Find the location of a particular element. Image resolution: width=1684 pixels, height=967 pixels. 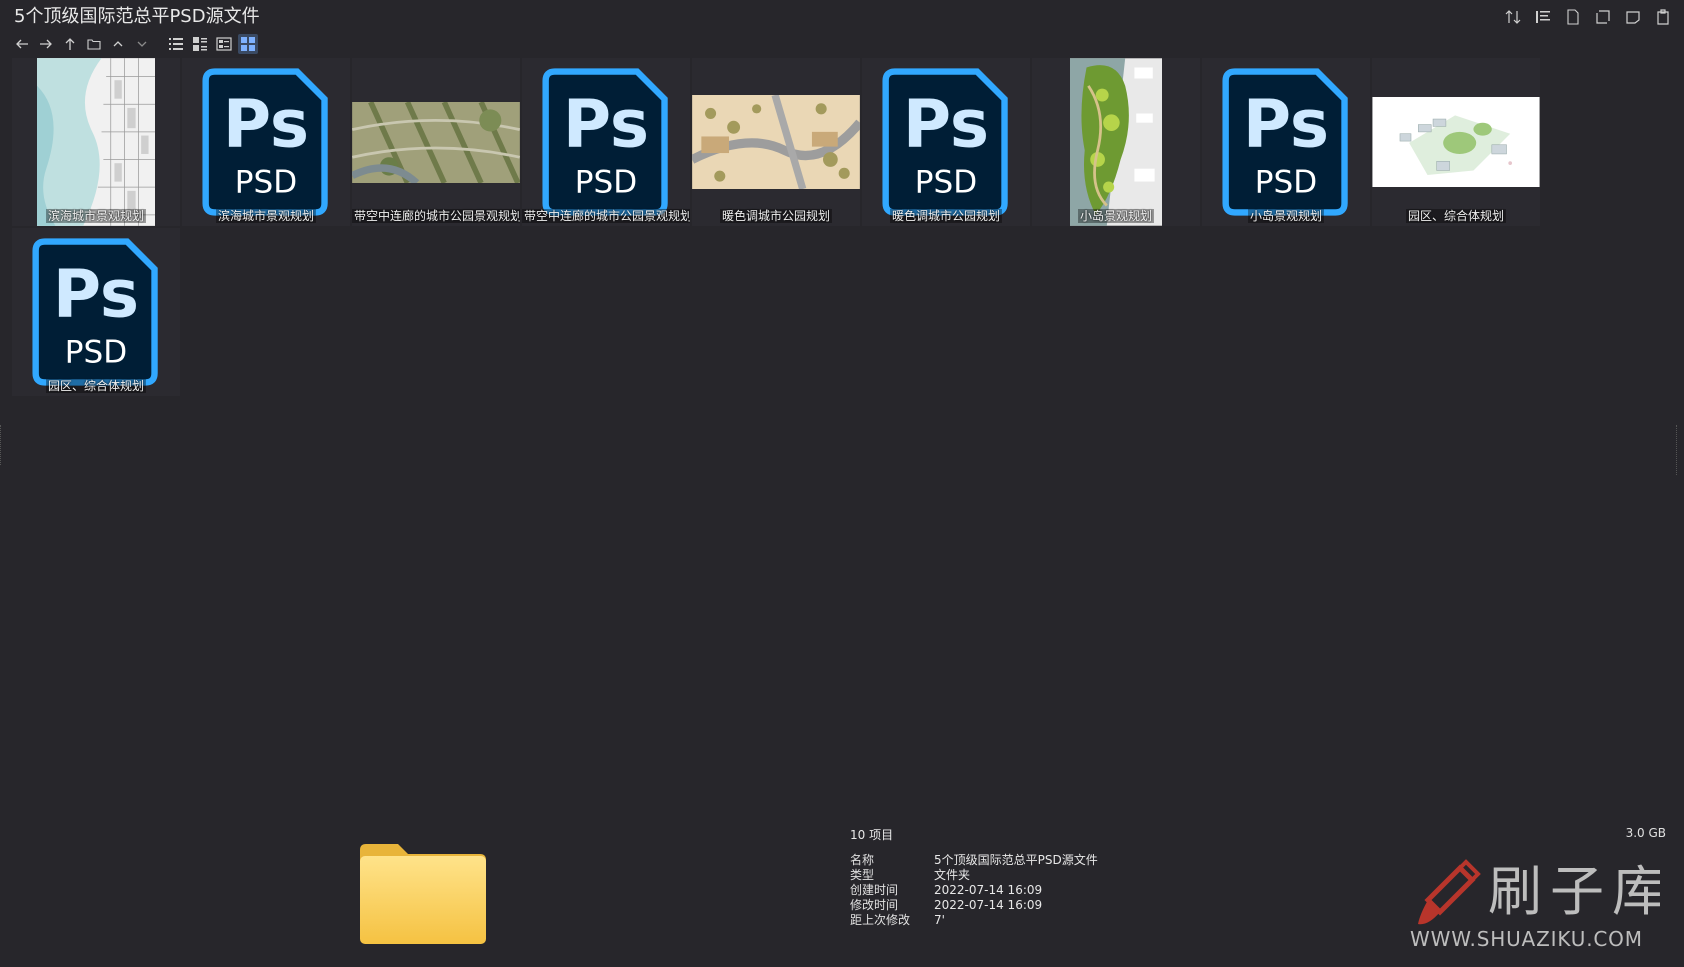

large-folder-icon is located at coordinates (423, 896).